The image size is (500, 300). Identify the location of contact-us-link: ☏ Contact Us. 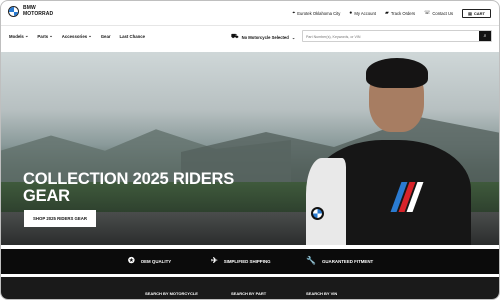
(439, 13).